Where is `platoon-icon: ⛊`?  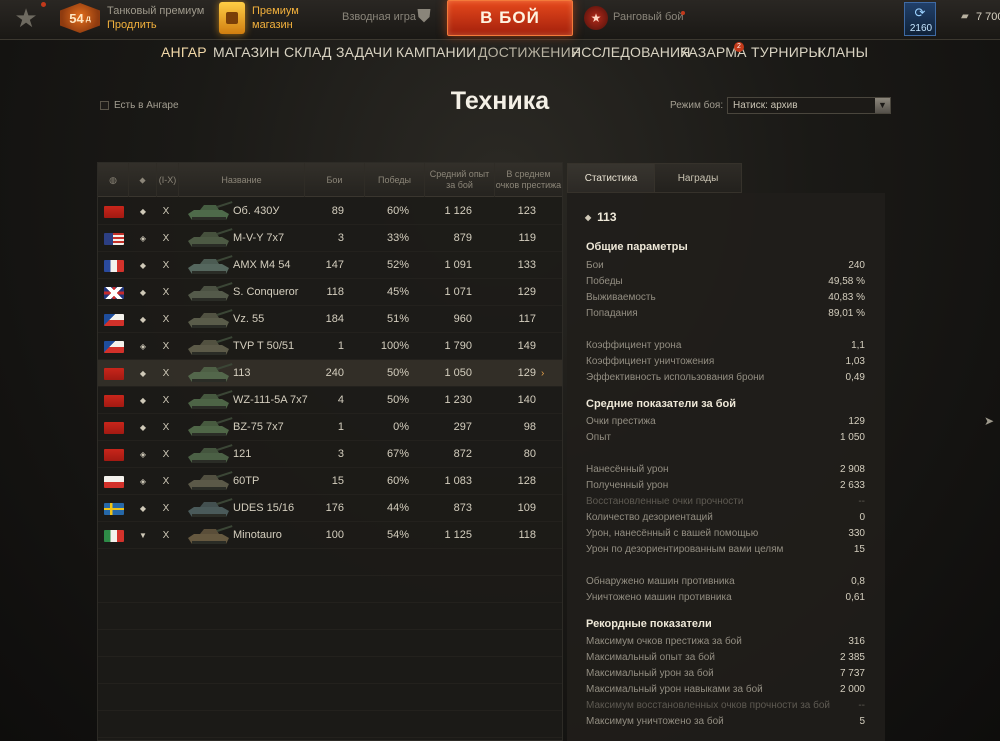
platoon-icon: ⛊ is located at coordinates (424, 18).